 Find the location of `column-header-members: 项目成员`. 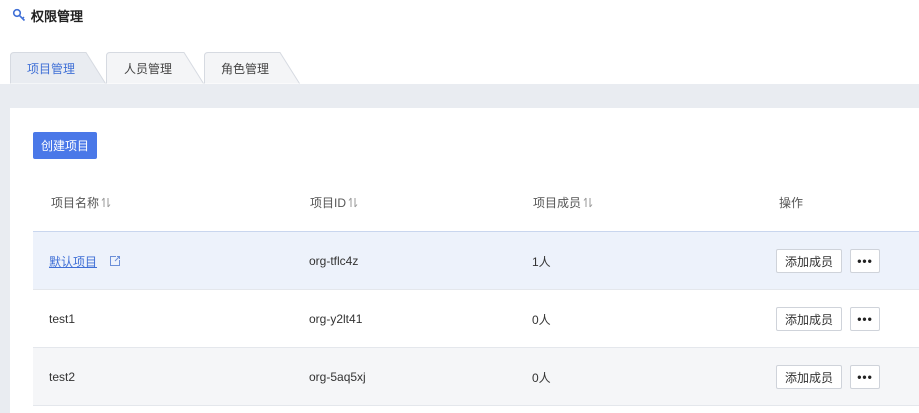

column-header-members: 项目成员 is located at coordinates (563, 202).